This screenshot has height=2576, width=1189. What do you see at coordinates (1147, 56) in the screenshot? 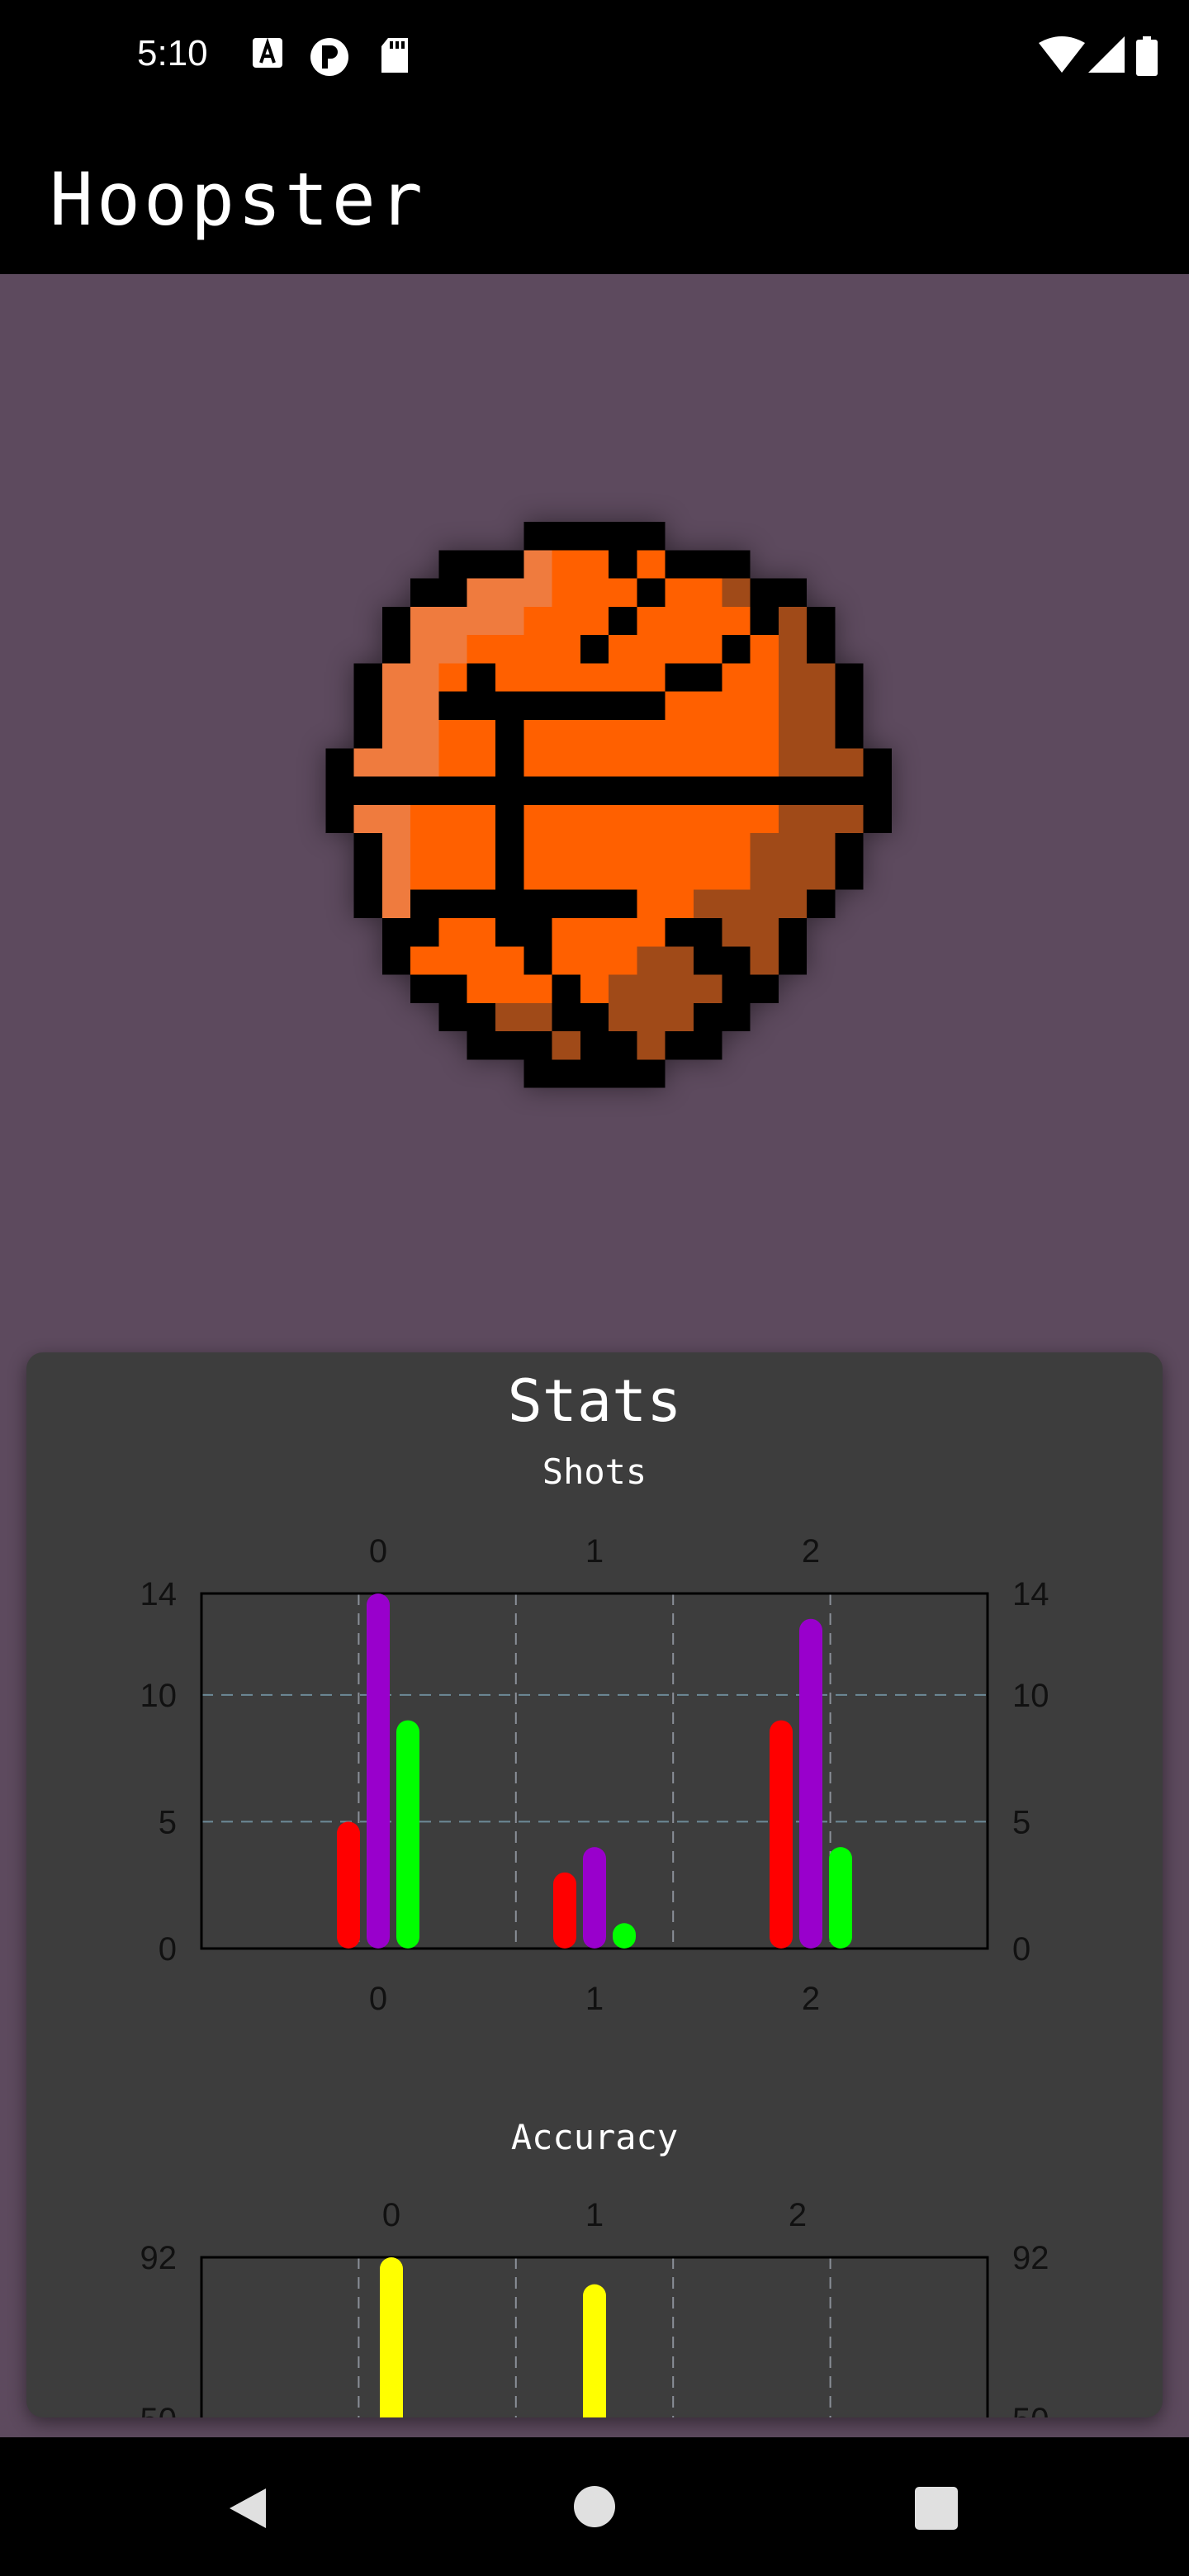
I see `battery-icon` at bounding box center [1147, 56].